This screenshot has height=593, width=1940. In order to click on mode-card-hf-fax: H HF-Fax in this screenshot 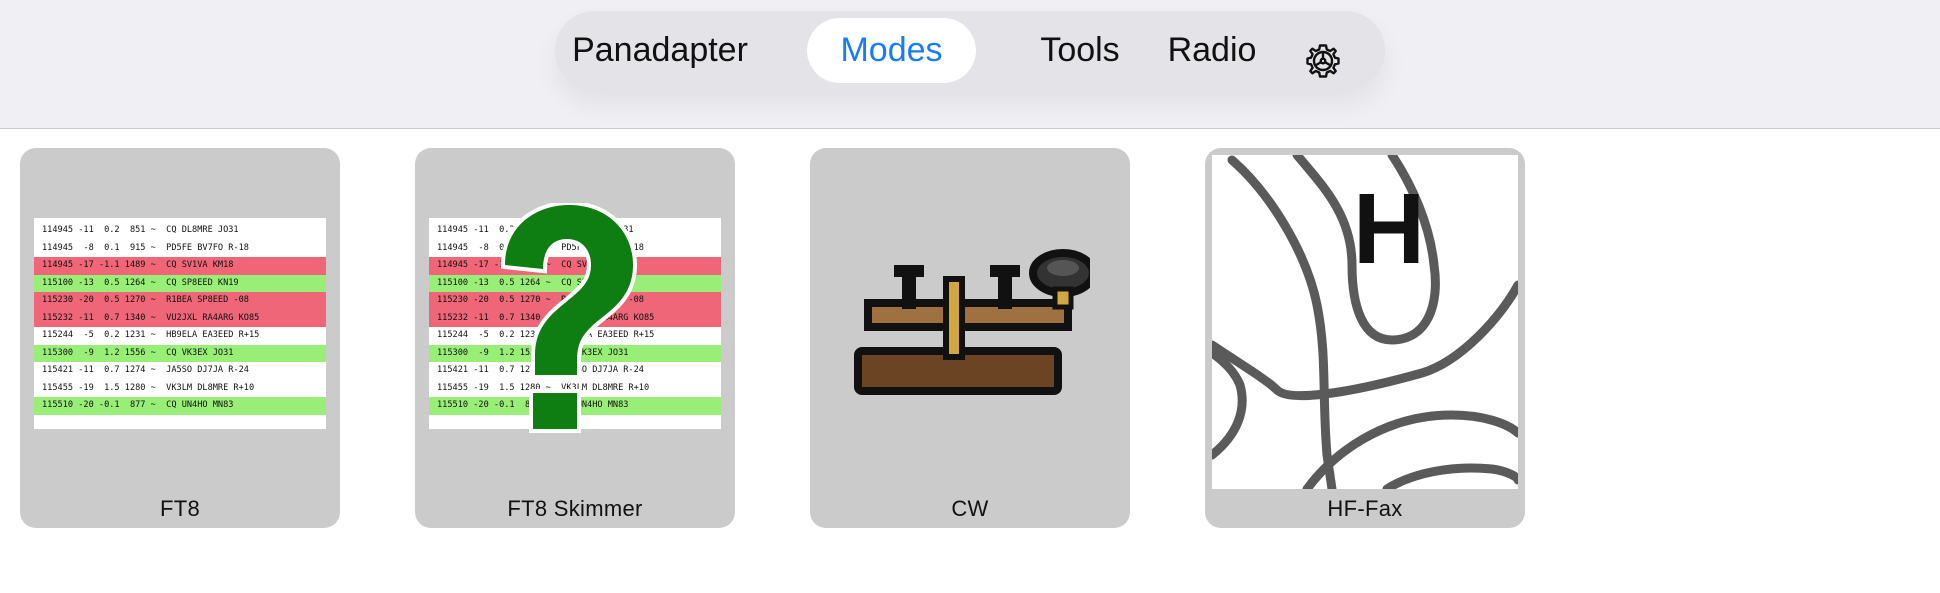, I will do `click(1365, 338)`.